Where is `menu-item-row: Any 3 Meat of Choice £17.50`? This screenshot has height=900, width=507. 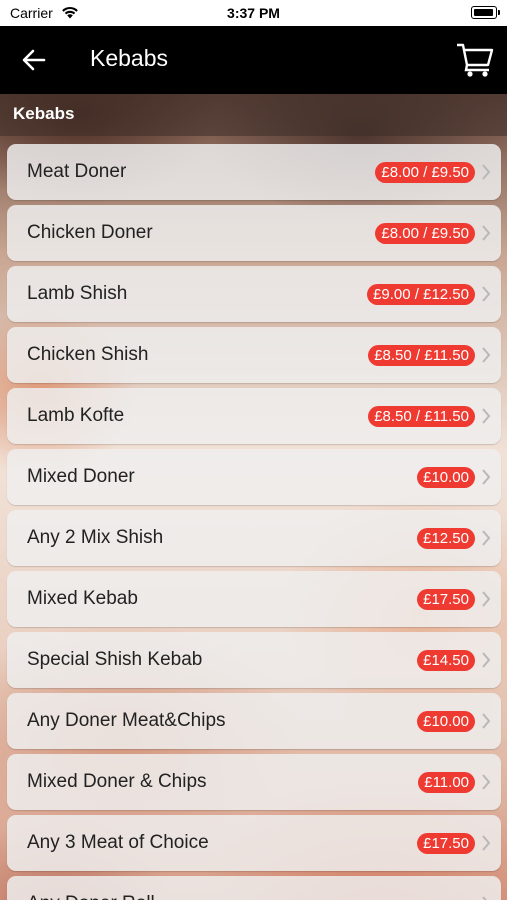 menu-item-row: Any 3 Meat of Choice £17.50 is located at coordinates (254, 843).